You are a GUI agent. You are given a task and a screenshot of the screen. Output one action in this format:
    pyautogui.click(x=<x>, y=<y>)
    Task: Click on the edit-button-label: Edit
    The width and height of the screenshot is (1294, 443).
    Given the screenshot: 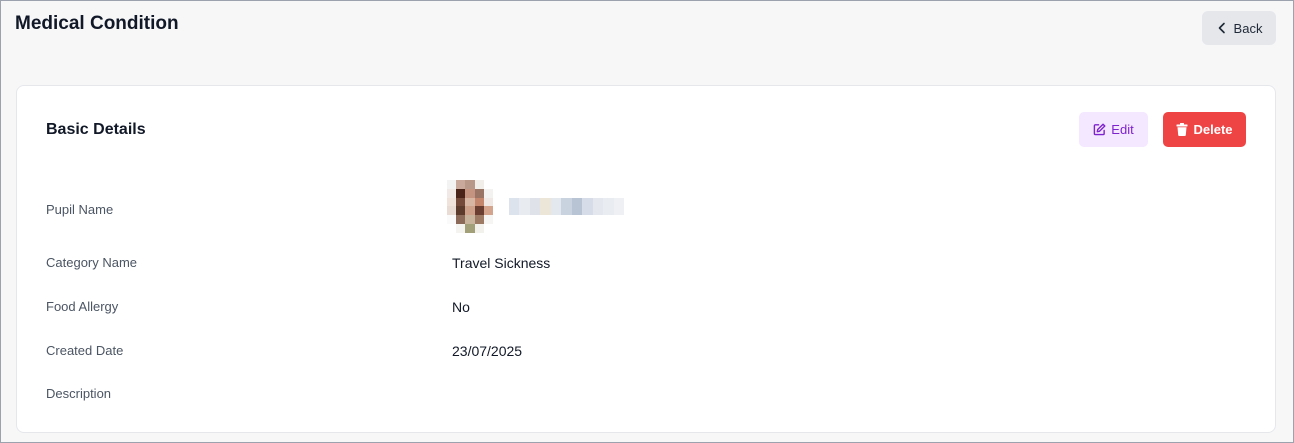 What is the action you would take?
    pyautogui.click(x=1122, y=129)
    